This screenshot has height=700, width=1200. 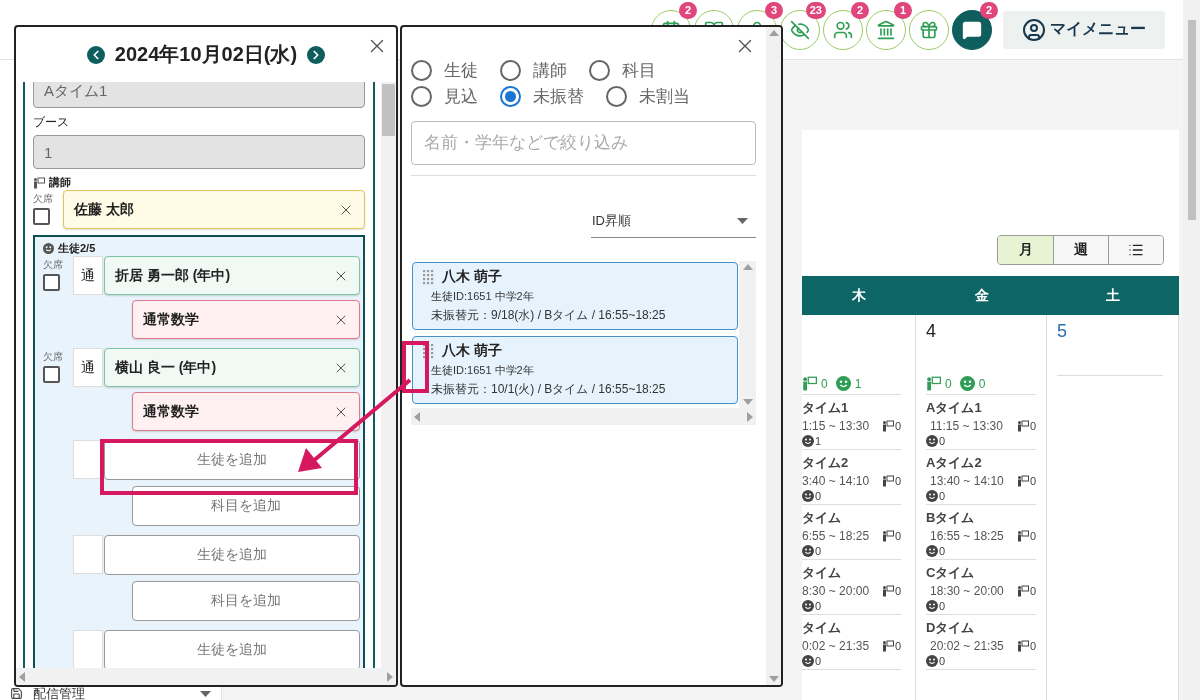 What do you see at coordinates (214, 209) in the screenshot?
I see `teacher-card: 佐藤 太郎` at bounding box center [214, 209].